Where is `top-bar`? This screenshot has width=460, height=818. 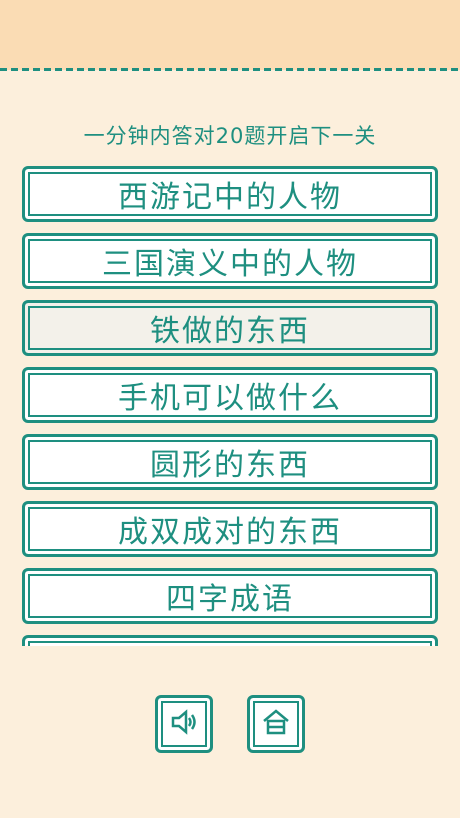
top-bar is located at coordinates (230, 35).